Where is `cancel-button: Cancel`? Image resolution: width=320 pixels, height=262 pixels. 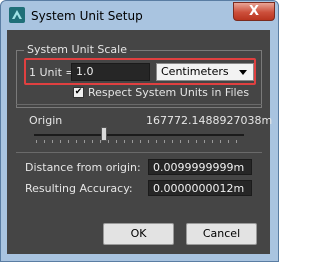 cancel-button: Cancel is located at coordinates (221, 234).